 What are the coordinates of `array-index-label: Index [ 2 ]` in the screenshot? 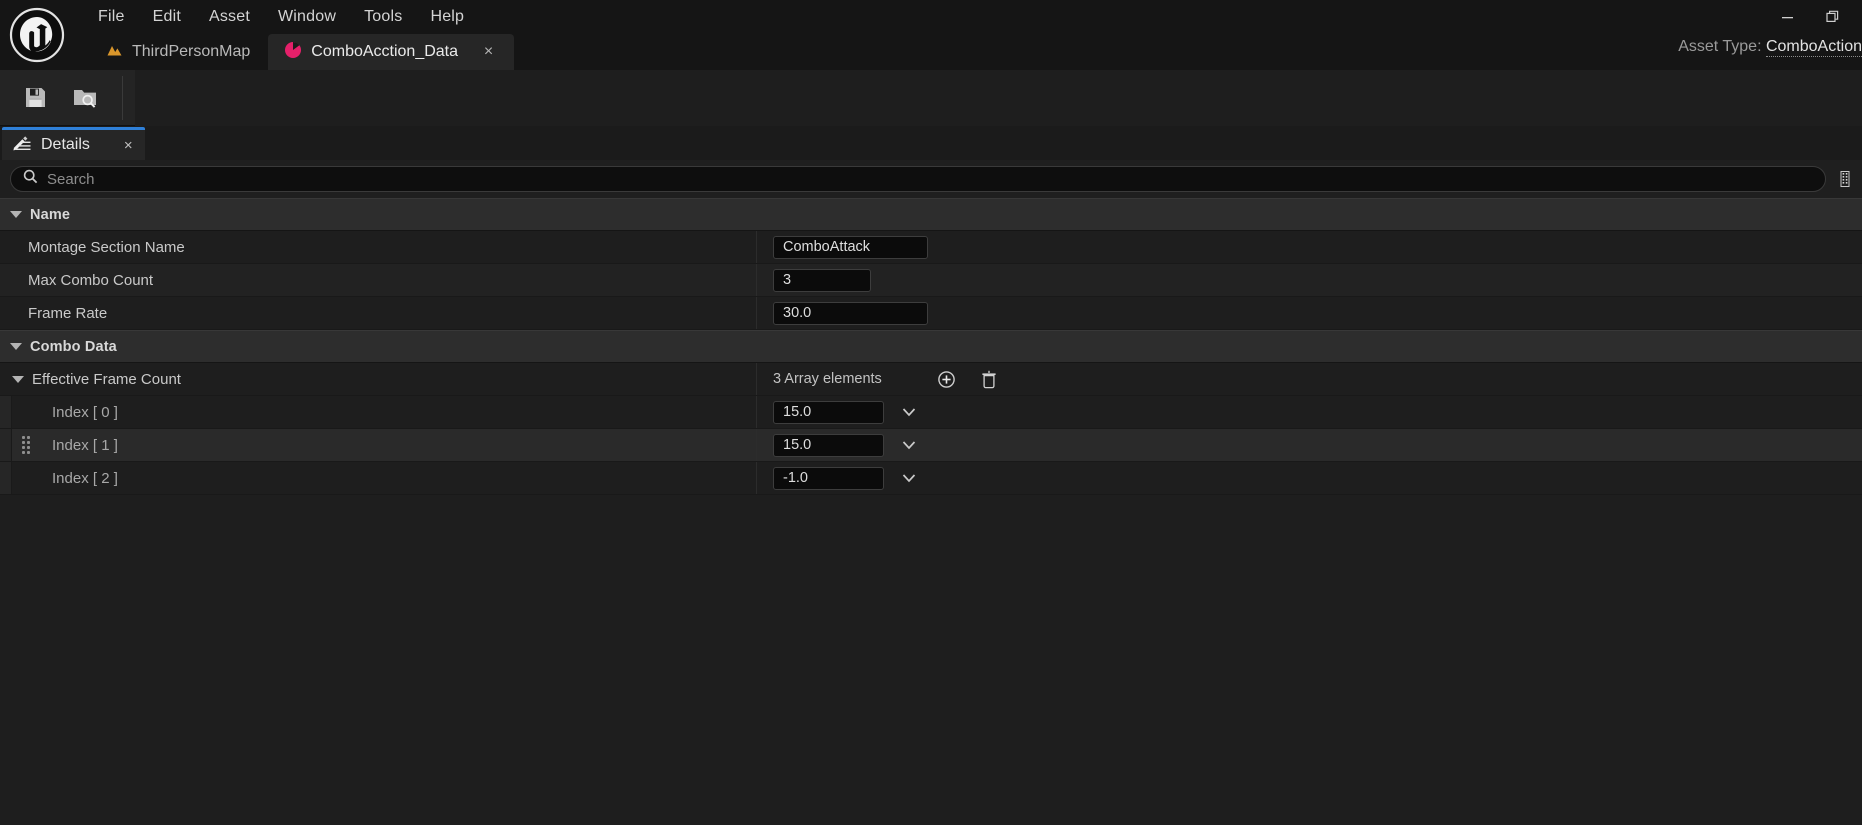 It's located at (85, 478).